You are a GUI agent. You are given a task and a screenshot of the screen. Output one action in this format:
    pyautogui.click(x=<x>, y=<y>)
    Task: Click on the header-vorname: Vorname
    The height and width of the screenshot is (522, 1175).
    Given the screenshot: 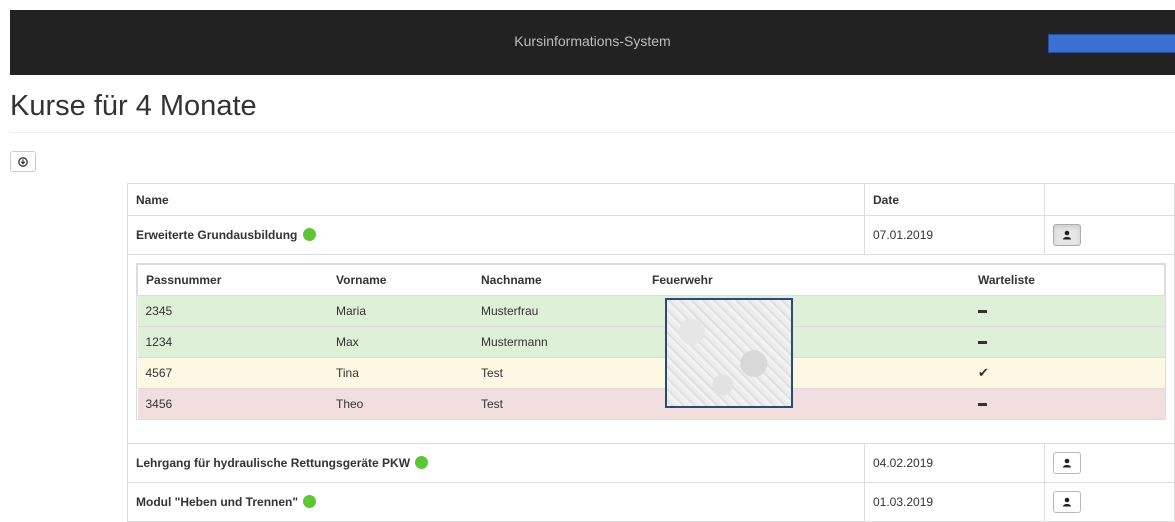 What is the action you would take?
    pyautogui.click(x=400, y=280)
    